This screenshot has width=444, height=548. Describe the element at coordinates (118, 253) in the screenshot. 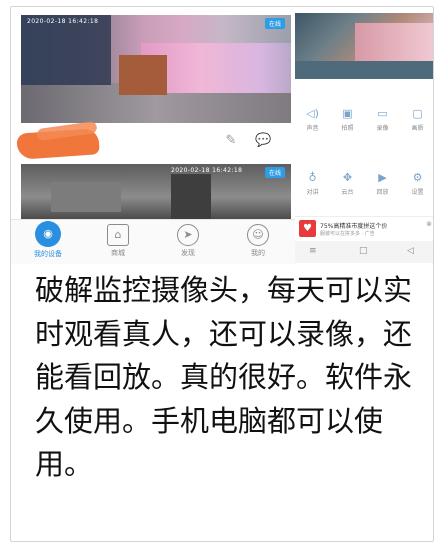

I see `tab-label: 商城` at that location.